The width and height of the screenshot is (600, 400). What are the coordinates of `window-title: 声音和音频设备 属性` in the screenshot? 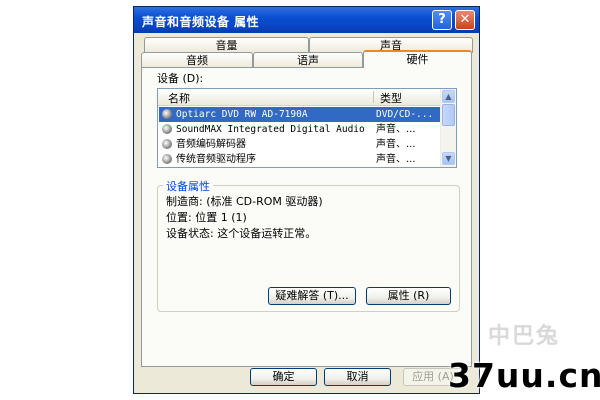 It's located at (201, 22).